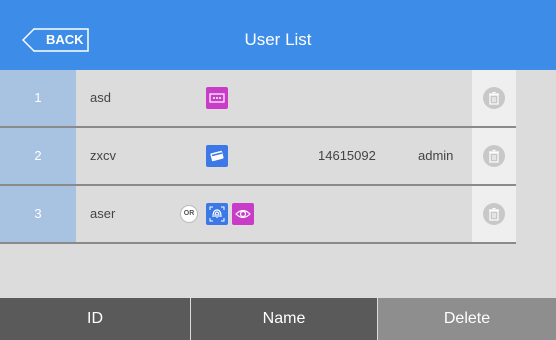  What do you see at coordinates (100, 97) in the screenshot?
I see `row-name: asd` at bounding box center [100, 97].